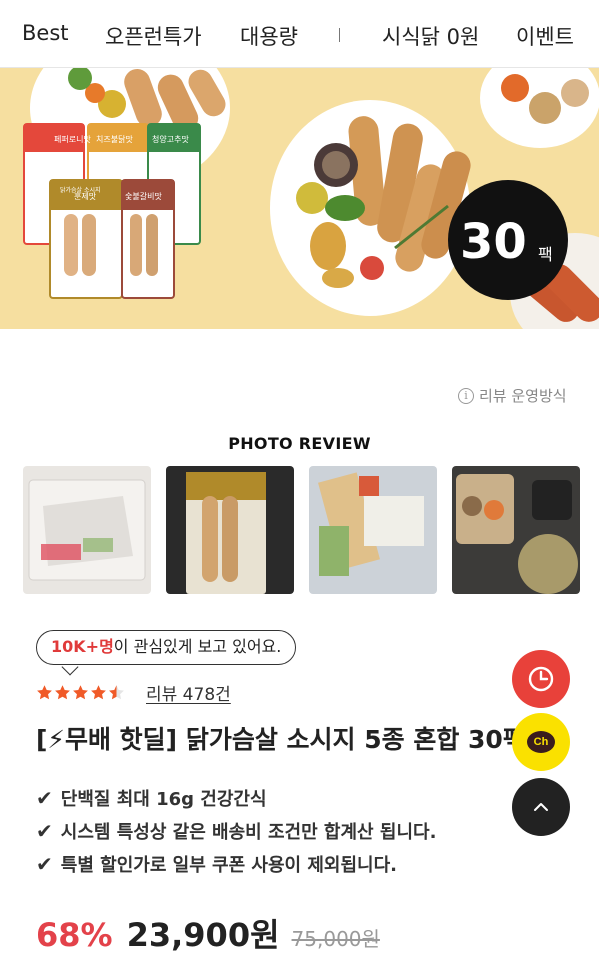 This screenshot has height=960, width=599. I want to click on nav-item-free-tasting: 시식닭 0원, so click(430, 36).